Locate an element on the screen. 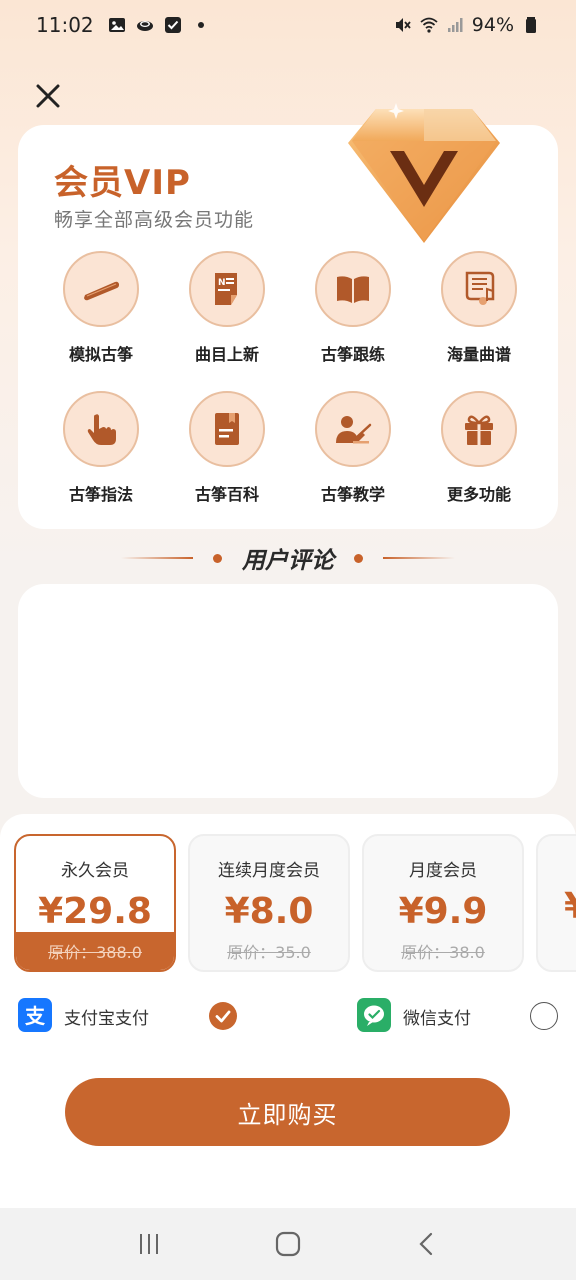 The height and width of the screenshot is (1280, 576). plan-card: ¥ is located at coordinates (556, 903).